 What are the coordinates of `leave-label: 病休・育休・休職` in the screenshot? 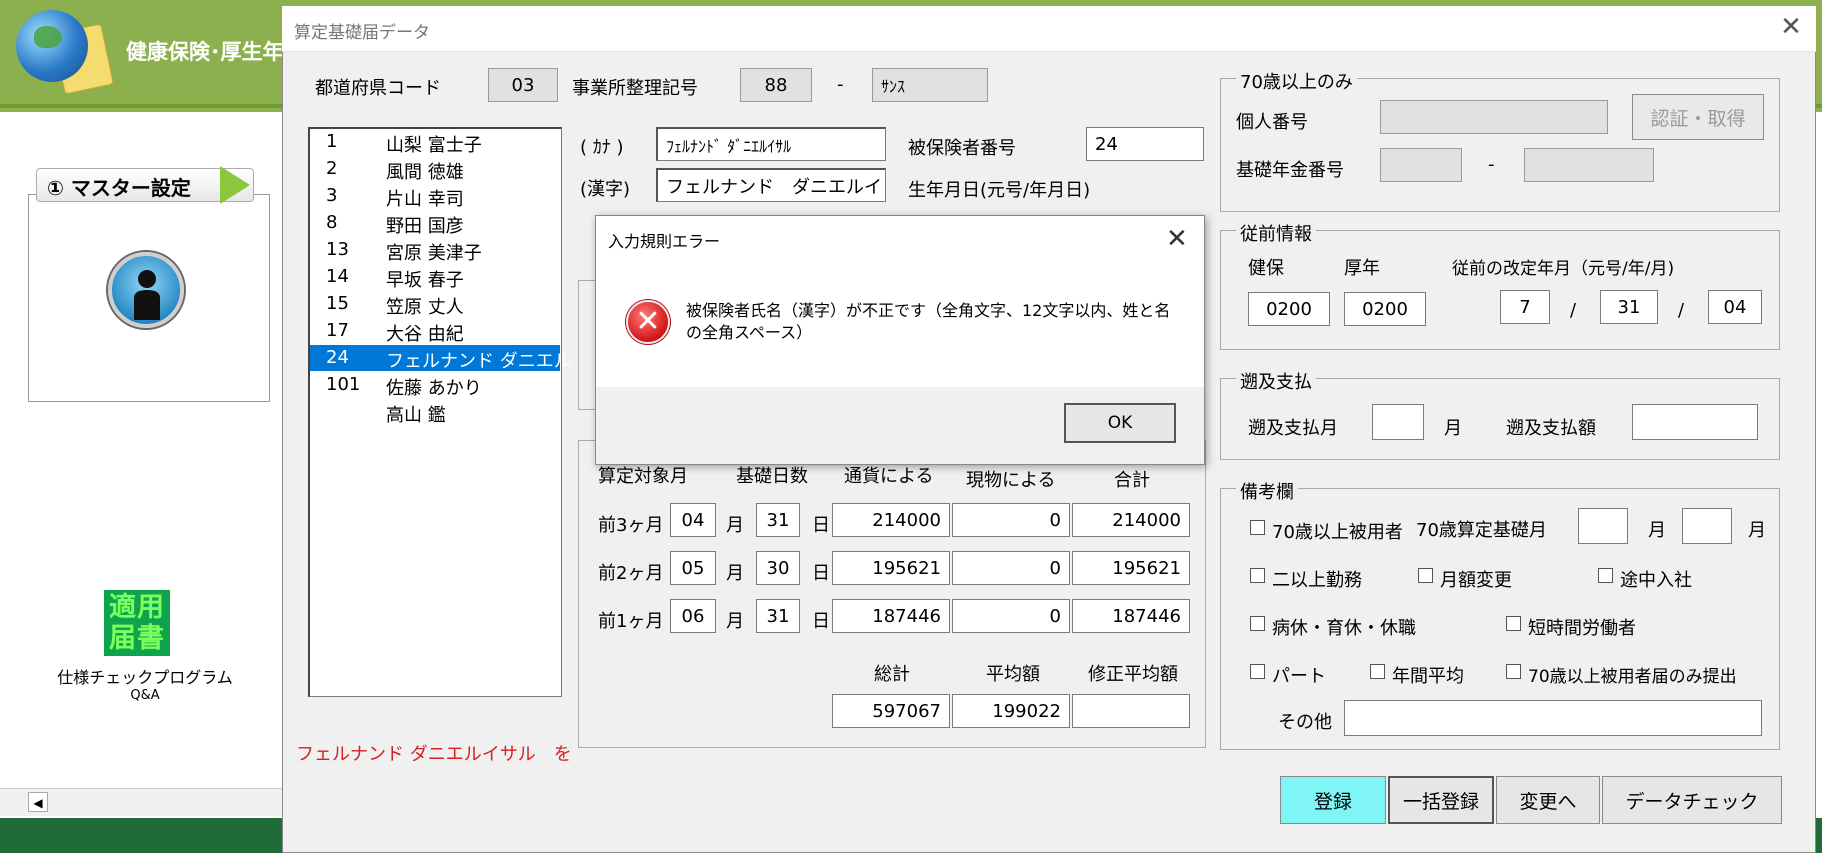 It's located at (1344, 628).